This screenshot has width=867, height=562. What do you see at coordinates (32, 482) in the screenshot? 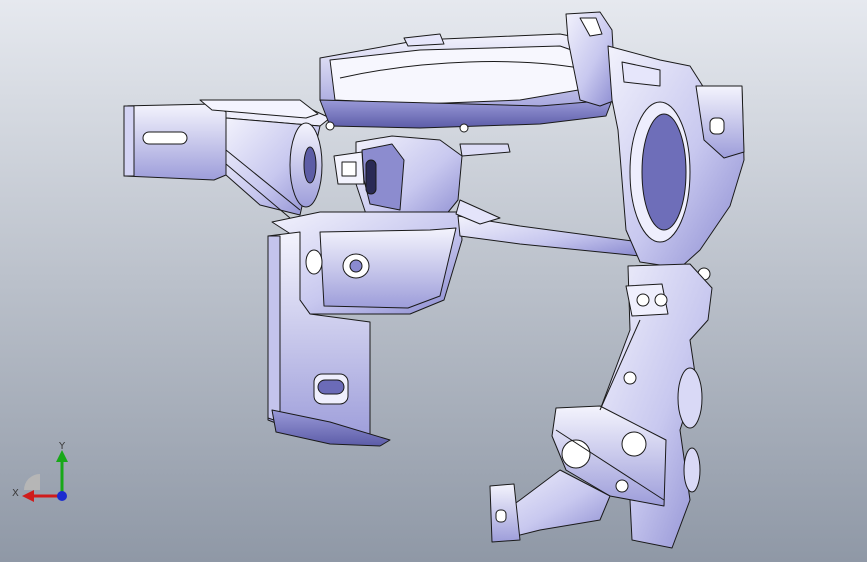
I see `triad-origin-wedge` at bounding box center [32, 482].